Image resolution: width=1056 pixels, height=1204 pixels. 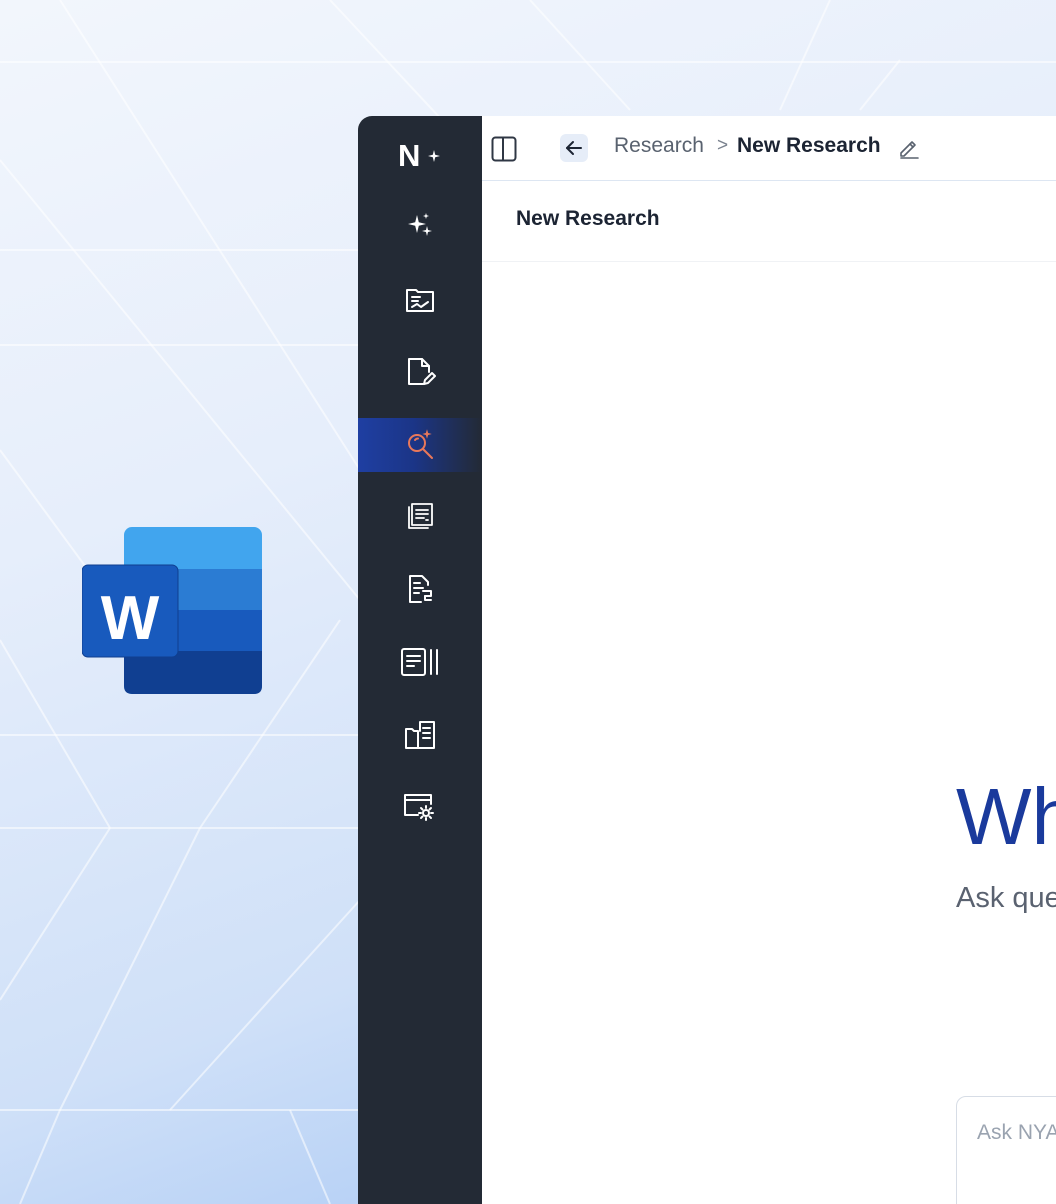 What do you see at coordinates (588, 218) in the screenshot?
I see `page-title: New Research` at bounding box center [588, 218].